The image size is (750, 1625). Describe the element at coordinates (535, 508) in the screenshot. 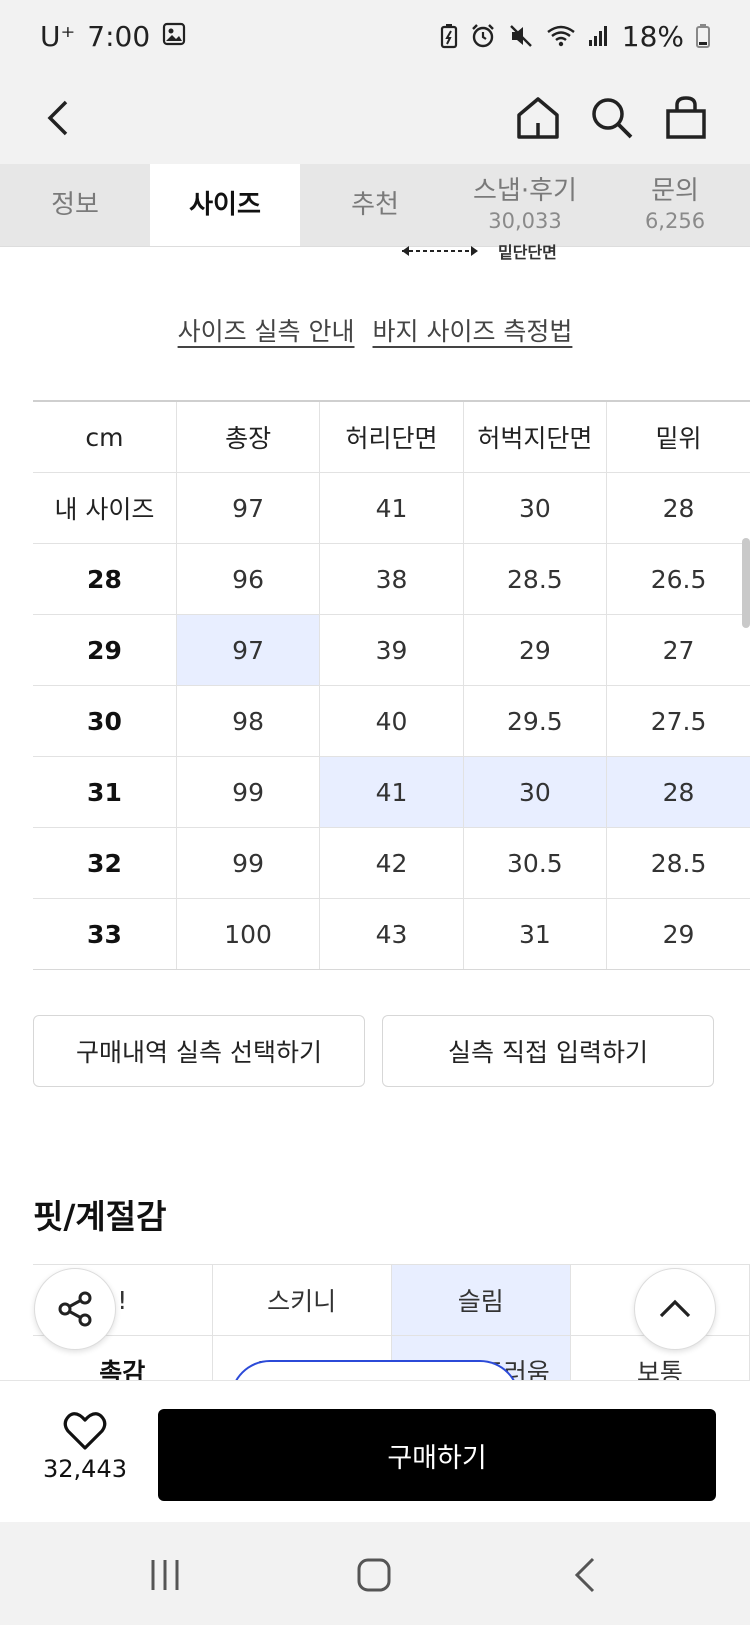

I see `table-cell: 30` at that location.